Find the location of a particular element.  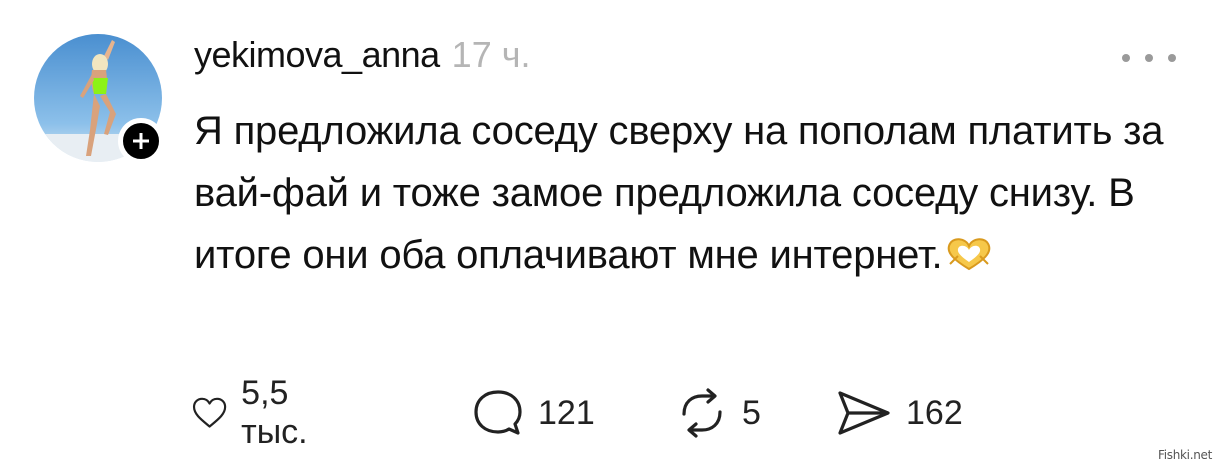

comment-button: 121 is located at coordinates (533, 413).